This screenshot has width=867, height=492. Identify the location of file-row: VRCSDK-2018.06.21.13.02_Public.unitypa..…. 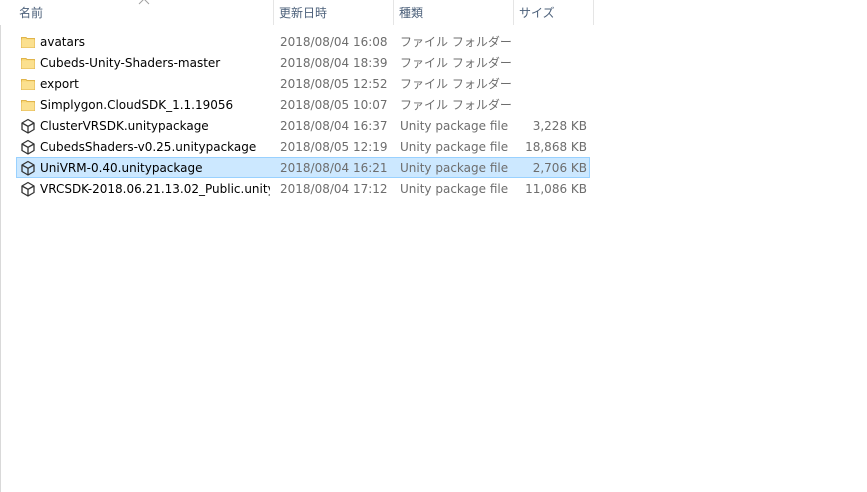
(303, 188).